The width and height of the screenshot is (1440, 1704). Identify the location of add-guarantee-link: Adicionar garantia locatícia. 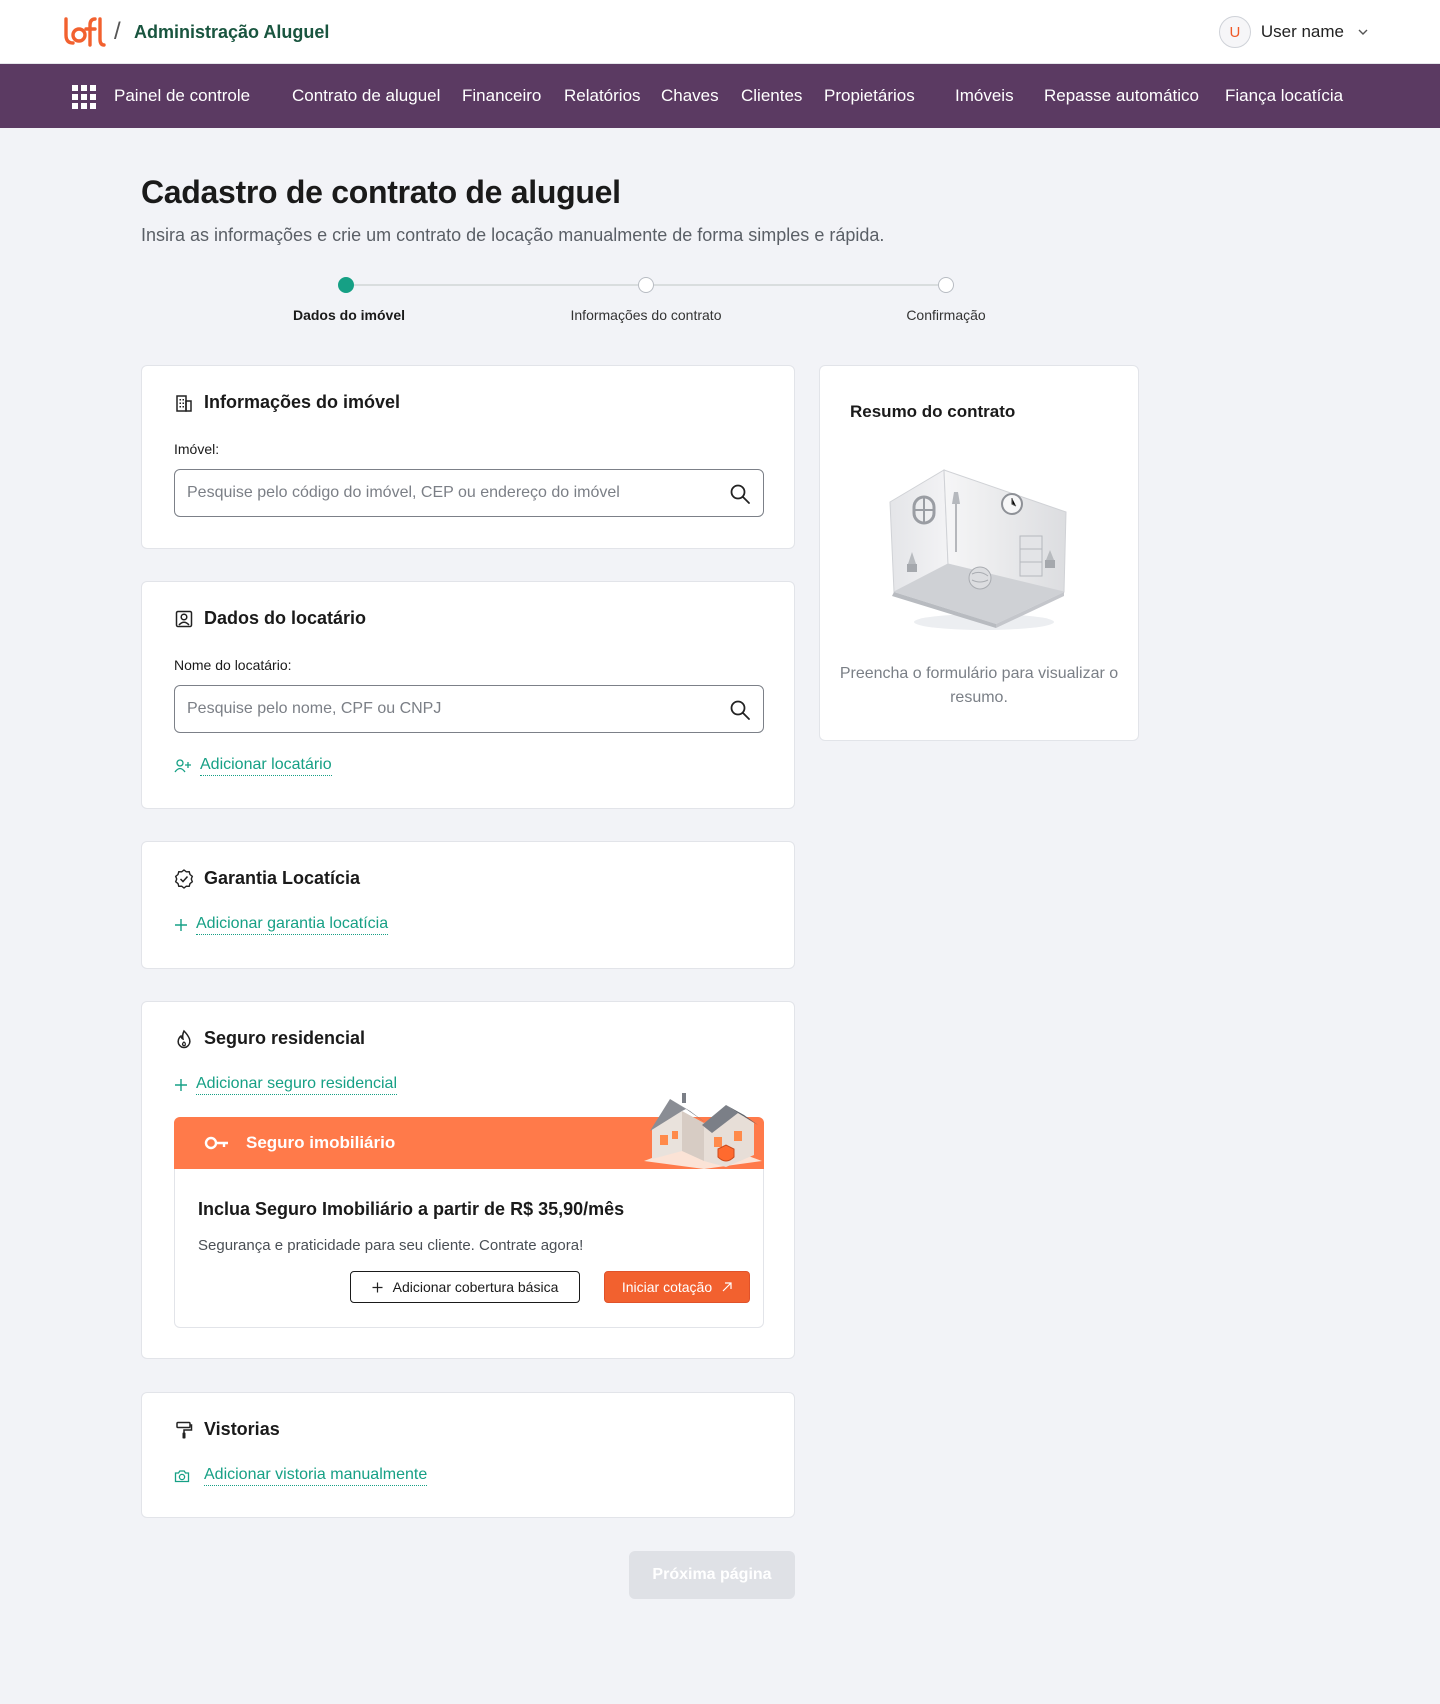
(281, 925).